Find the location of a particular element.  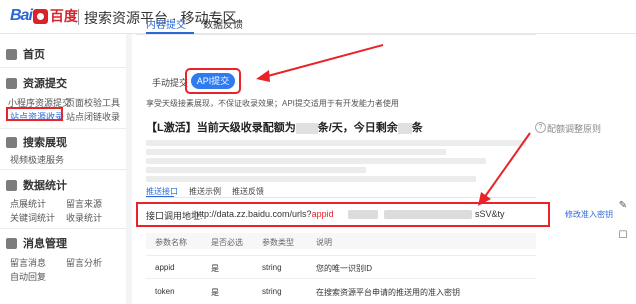

api-url-tail-text: sSV&ty is located at coordinates (490, 214).